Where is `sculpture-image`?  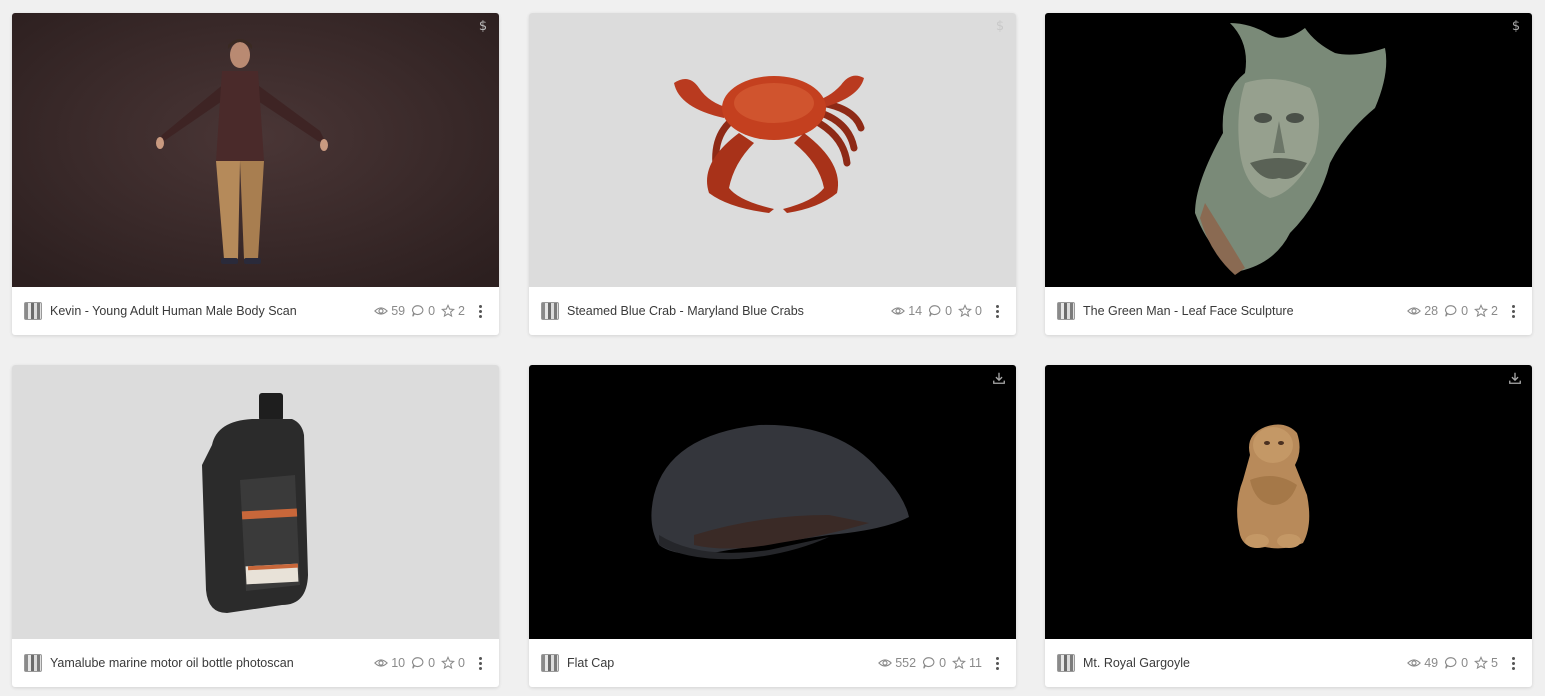
sculpture-image is located at coordinates (1288, 150).